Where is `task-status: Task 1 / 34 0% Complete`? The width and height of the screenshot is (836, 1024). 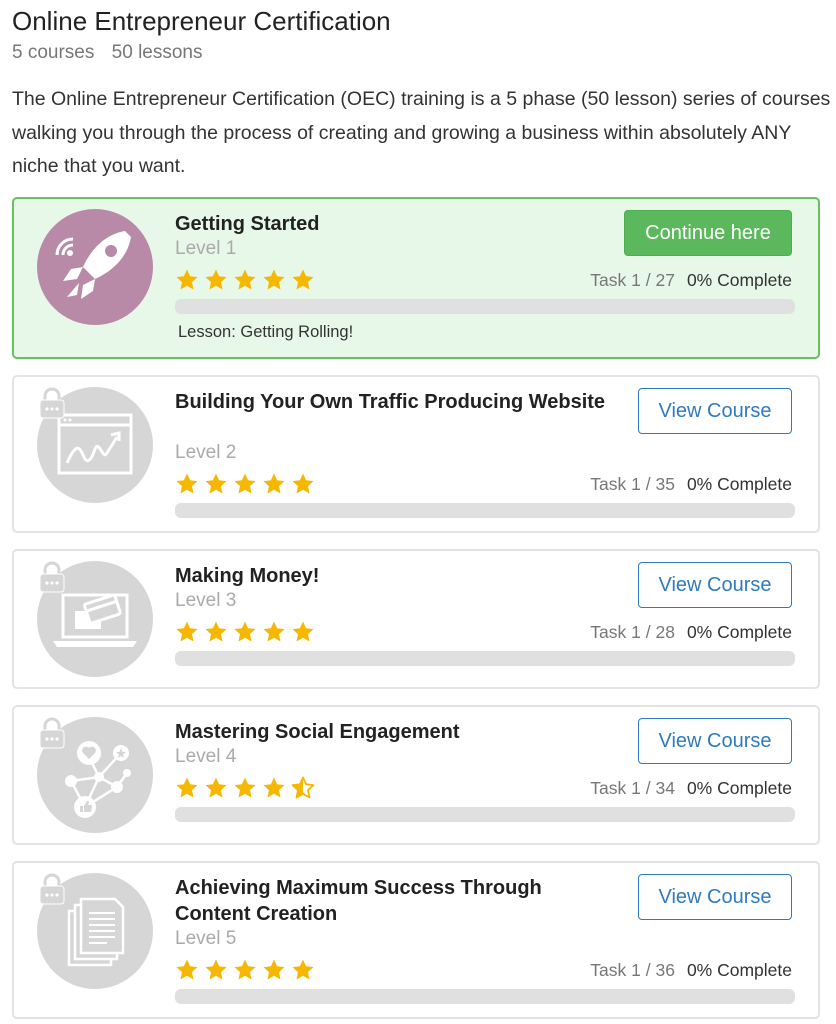 task-status: Task 1 / 34 0% Complete is located at coordinates (691, 788).